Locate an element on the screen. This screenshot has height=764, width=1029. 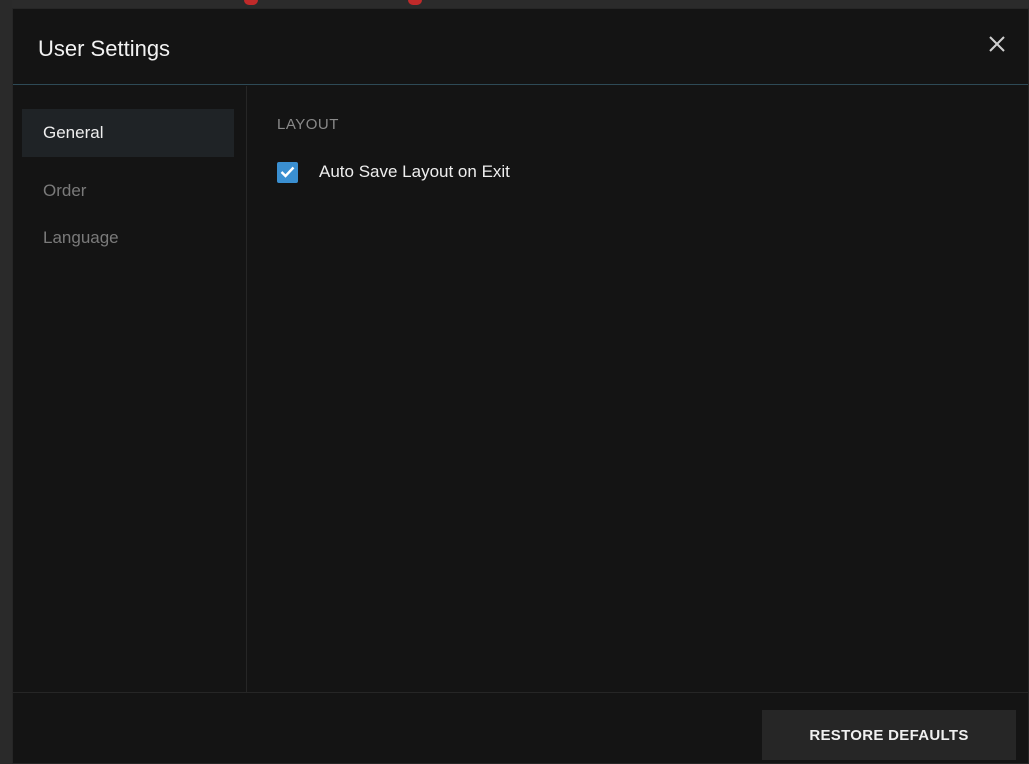
dialog-title: User Settings is located at coordinates (104, 48).